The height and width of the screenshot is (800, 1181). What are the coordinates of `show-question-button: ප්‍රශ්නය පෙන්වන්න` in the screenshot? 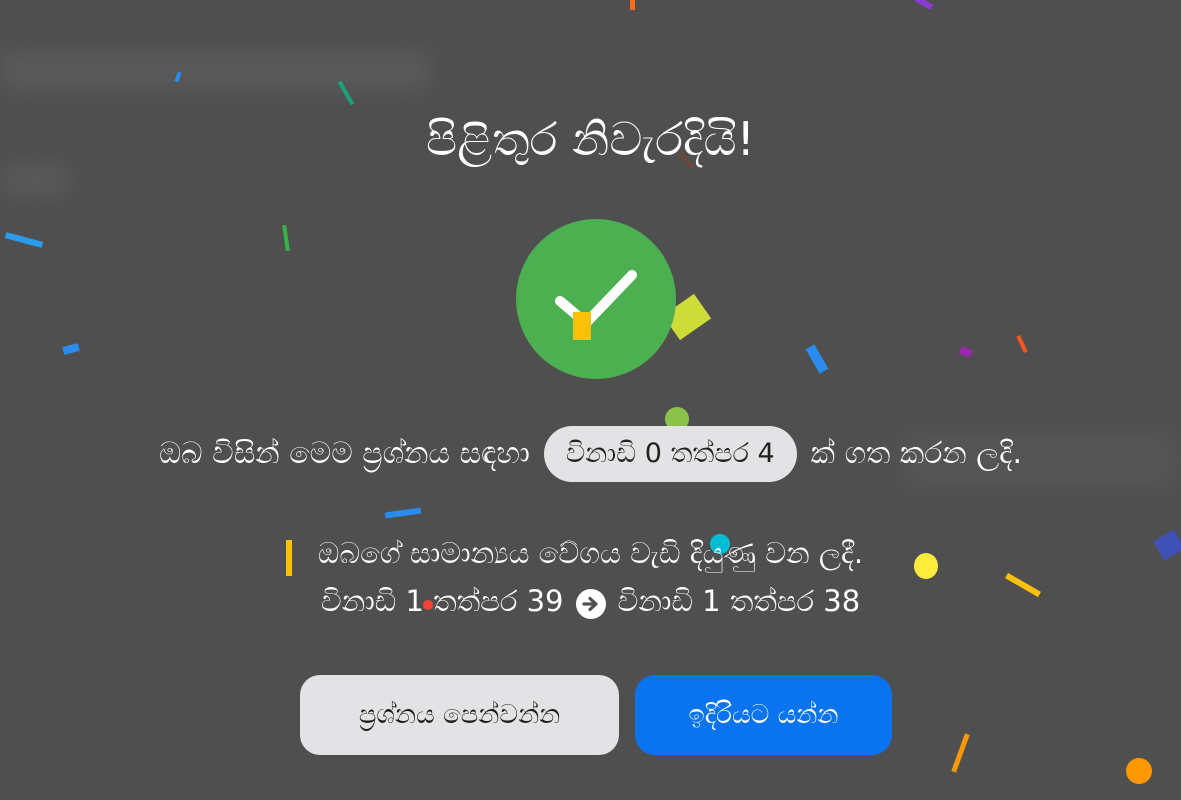 It's located at (459, 715).